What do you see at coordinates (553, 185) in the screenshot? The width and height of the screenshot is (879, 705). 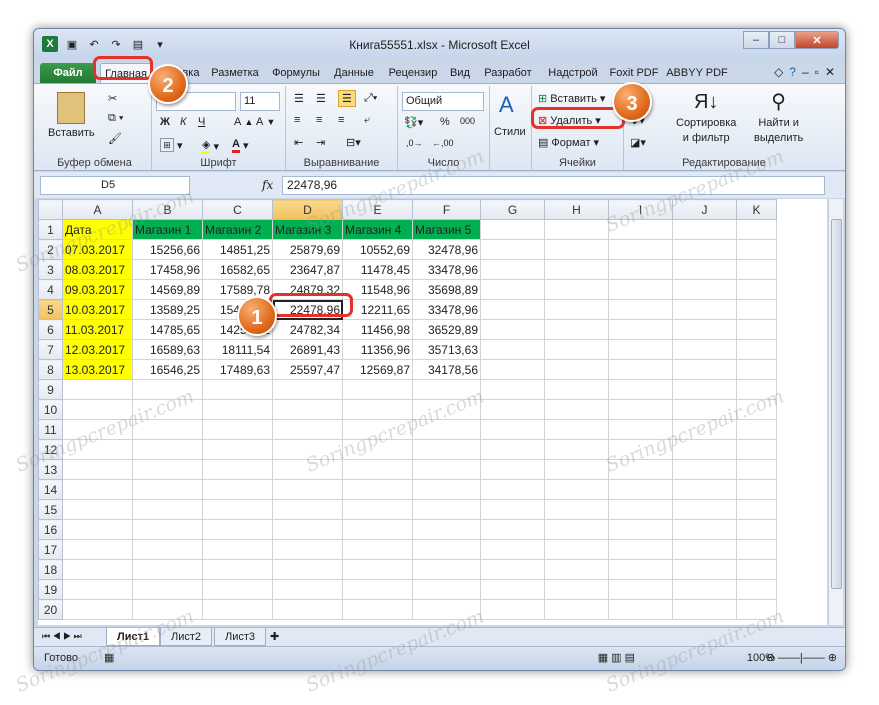 I see `formula-input: 22478,96` at bounding box center [553, 185].